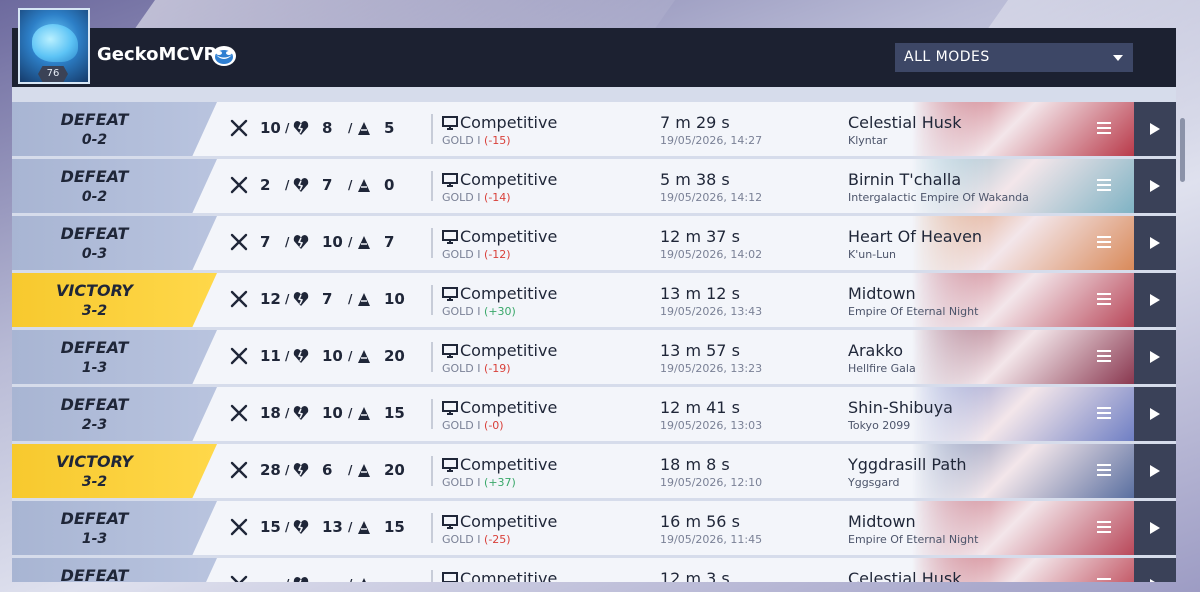 The image size is (1200, 592). What do you see at coordinates (494, 425) in the screenshot?
I see `rank-delta: (-0)` at bounding box center [494, 425].